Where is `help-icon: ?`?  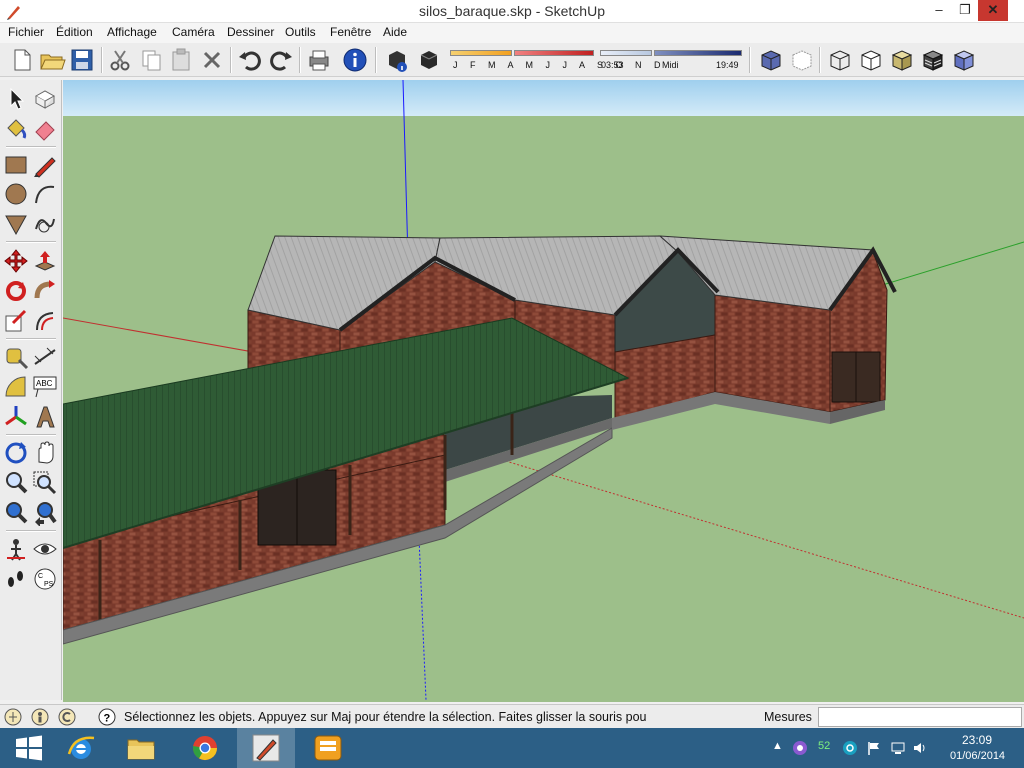 help-icon: ? is located at coordinates (107, 717).